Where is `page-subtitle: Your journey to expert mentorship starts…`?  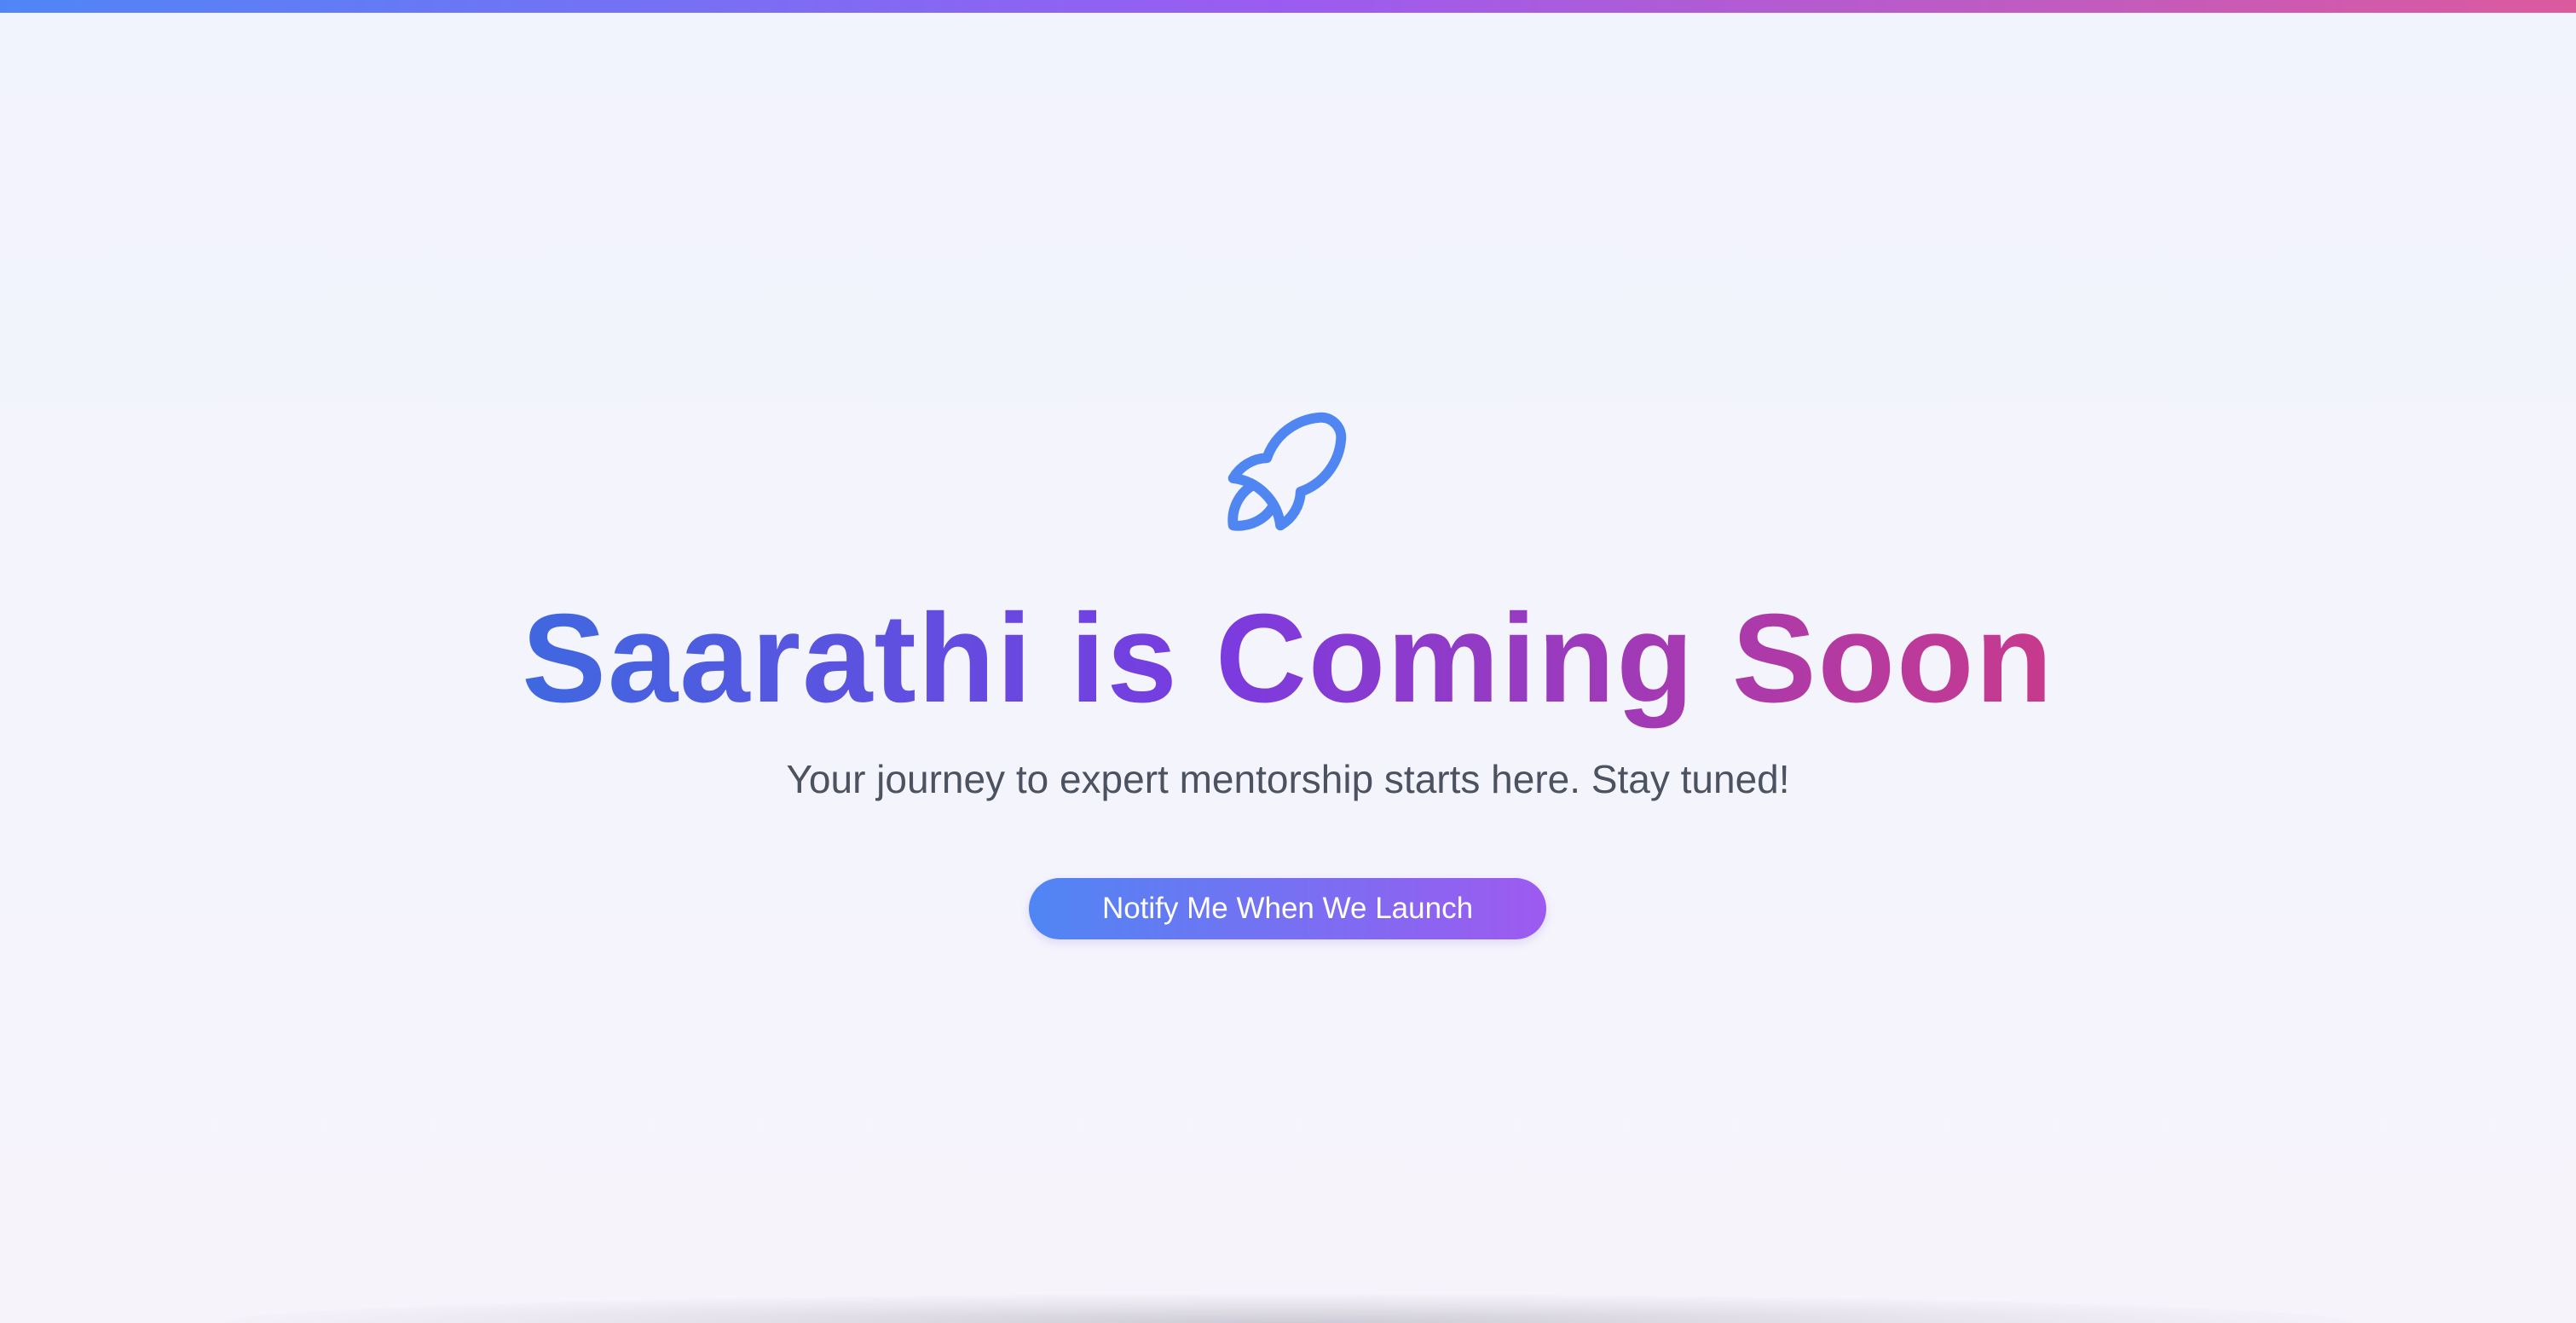
page-subtitle: Your journey to expert mentorship starts… is located at coordinates (1288, 779).